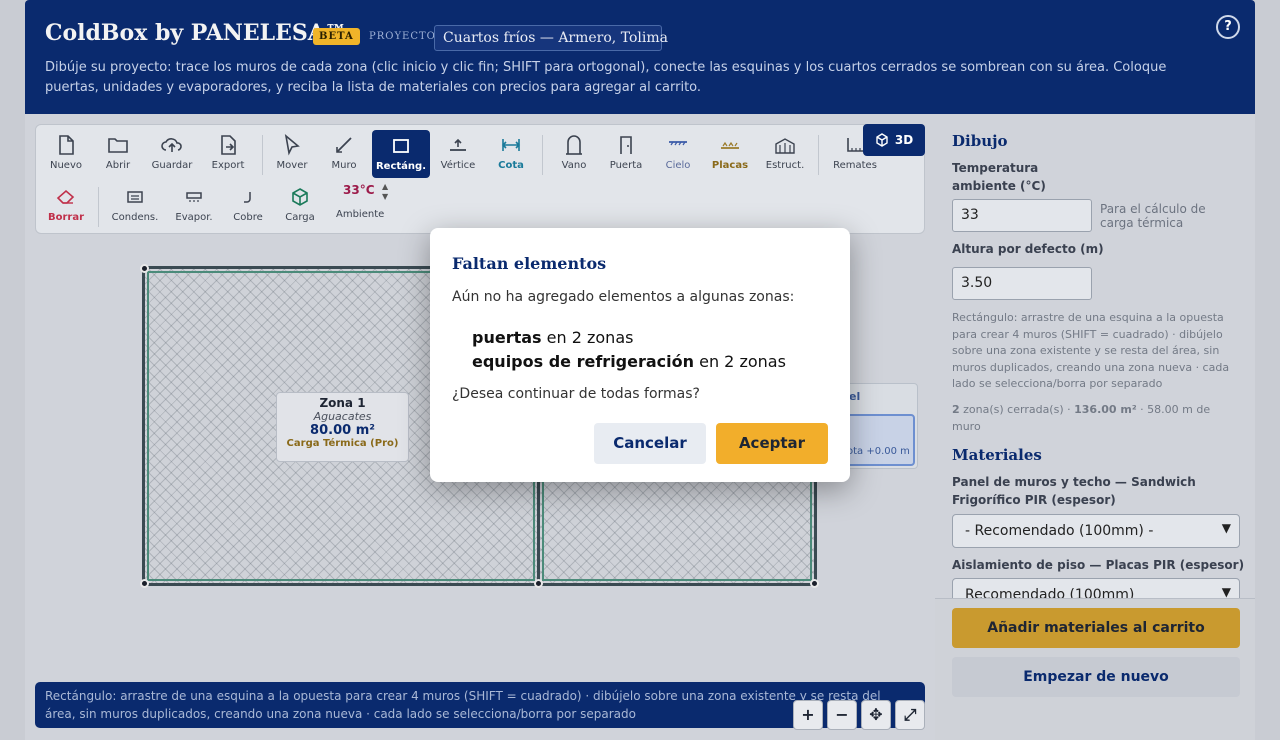 The height and width of the screenshot is (740, 1280). What do you see at coordinates (629, 361) in the screenshot?
I see `missing-item: equipos de refrigeración en 2 zonas` at bounding box center [629, 361].